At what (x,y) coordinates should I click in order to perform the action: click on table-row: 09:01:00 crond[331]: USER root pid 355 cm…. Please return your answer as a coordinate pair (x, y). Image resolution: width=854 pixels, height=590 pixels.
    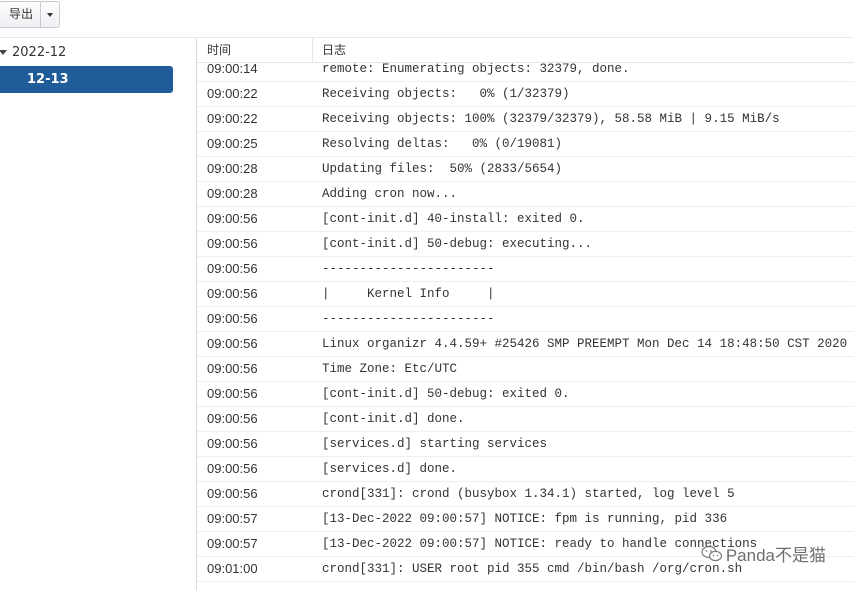
    Looking at the image, I should click on (525, 569).